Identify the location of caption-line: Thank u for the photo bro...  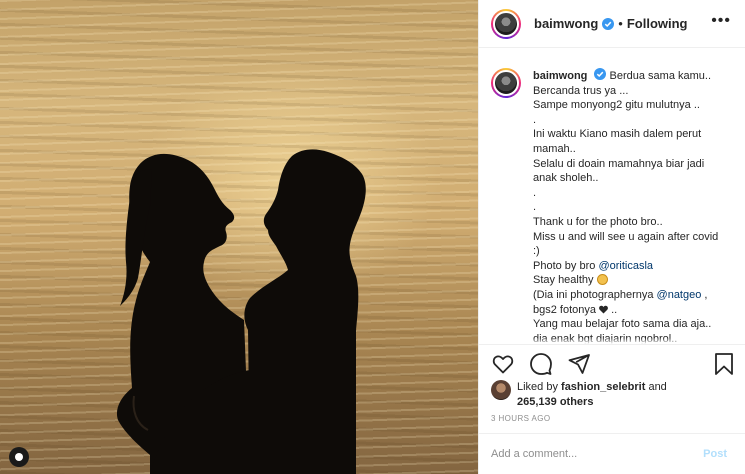
(598, 221).